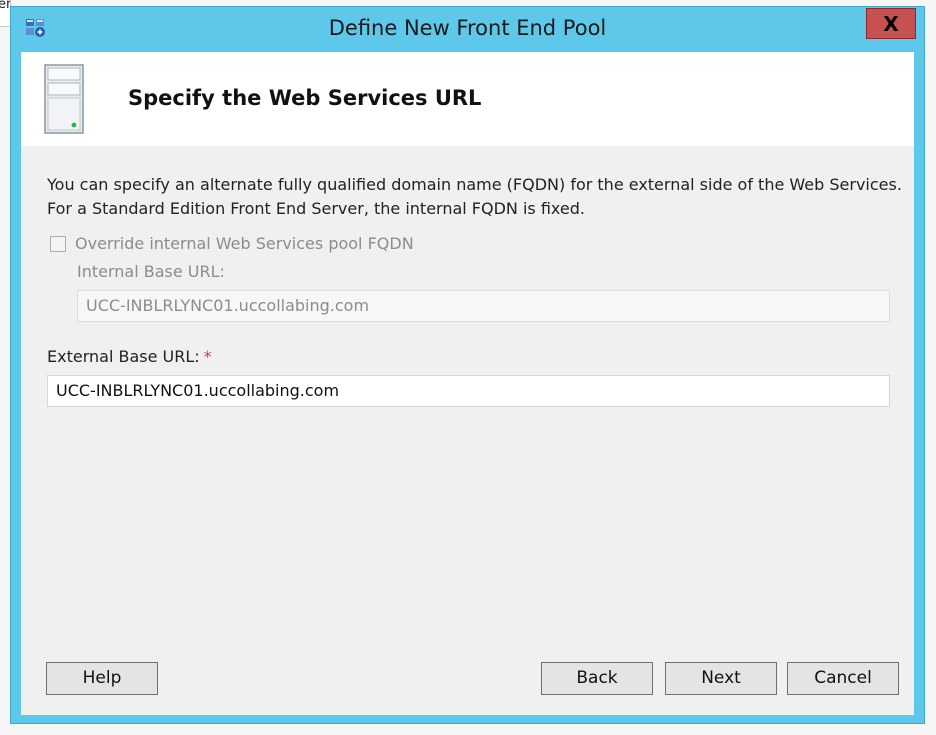 Image resolution: width=936 pixels, height=735 pixels. I want to click on cancel-button: Cancel, so click(843, 678).